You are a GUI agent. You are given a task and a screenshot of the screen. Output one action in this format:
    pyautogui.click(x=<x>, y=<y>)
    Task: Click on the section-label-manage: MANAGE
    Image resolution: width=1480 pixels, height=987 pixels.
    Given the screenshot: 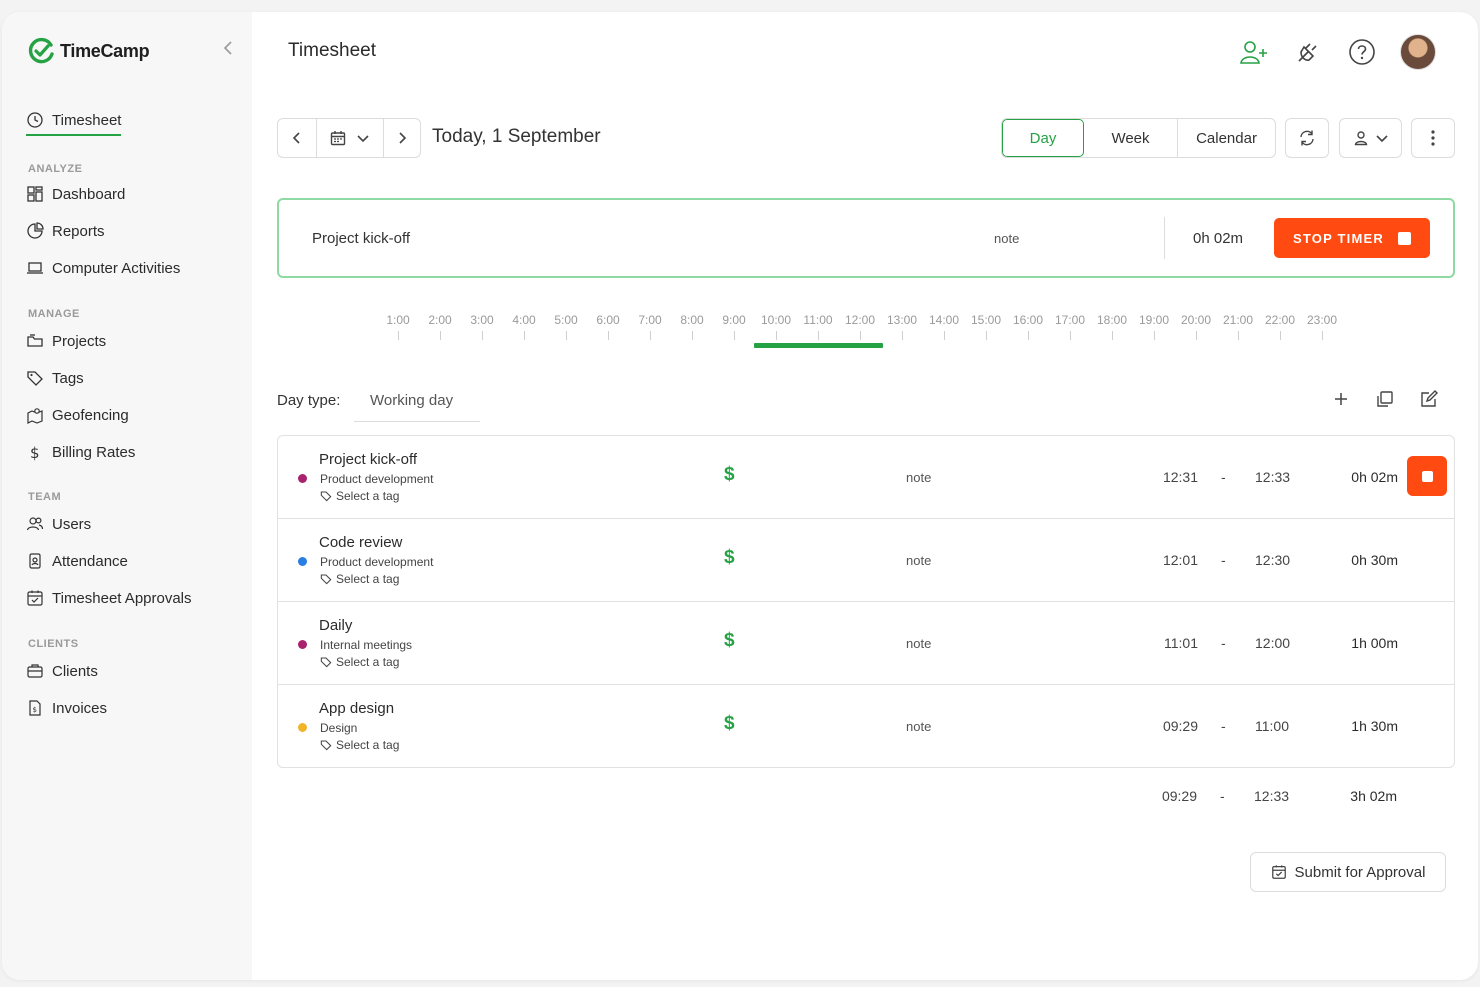 What is the action you would take?
    pyautogui.click(x=54, y=314)
    